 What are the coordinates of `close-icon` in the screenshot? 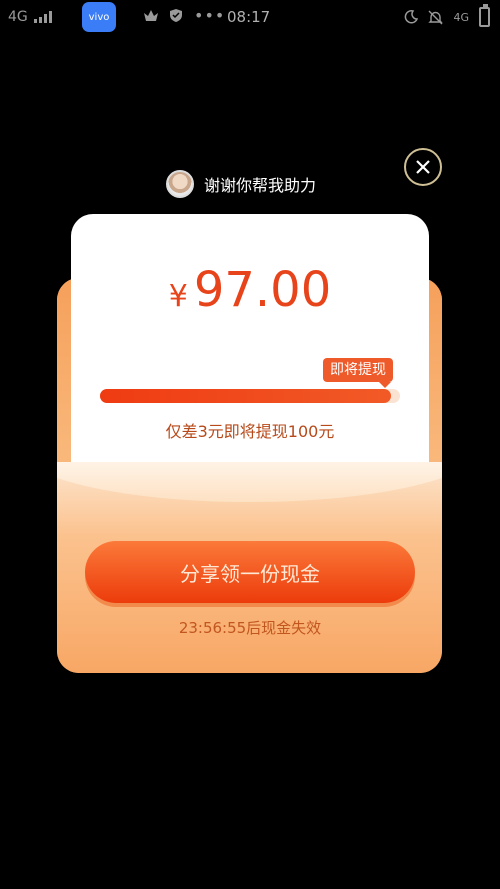 It's located at (423, 167).